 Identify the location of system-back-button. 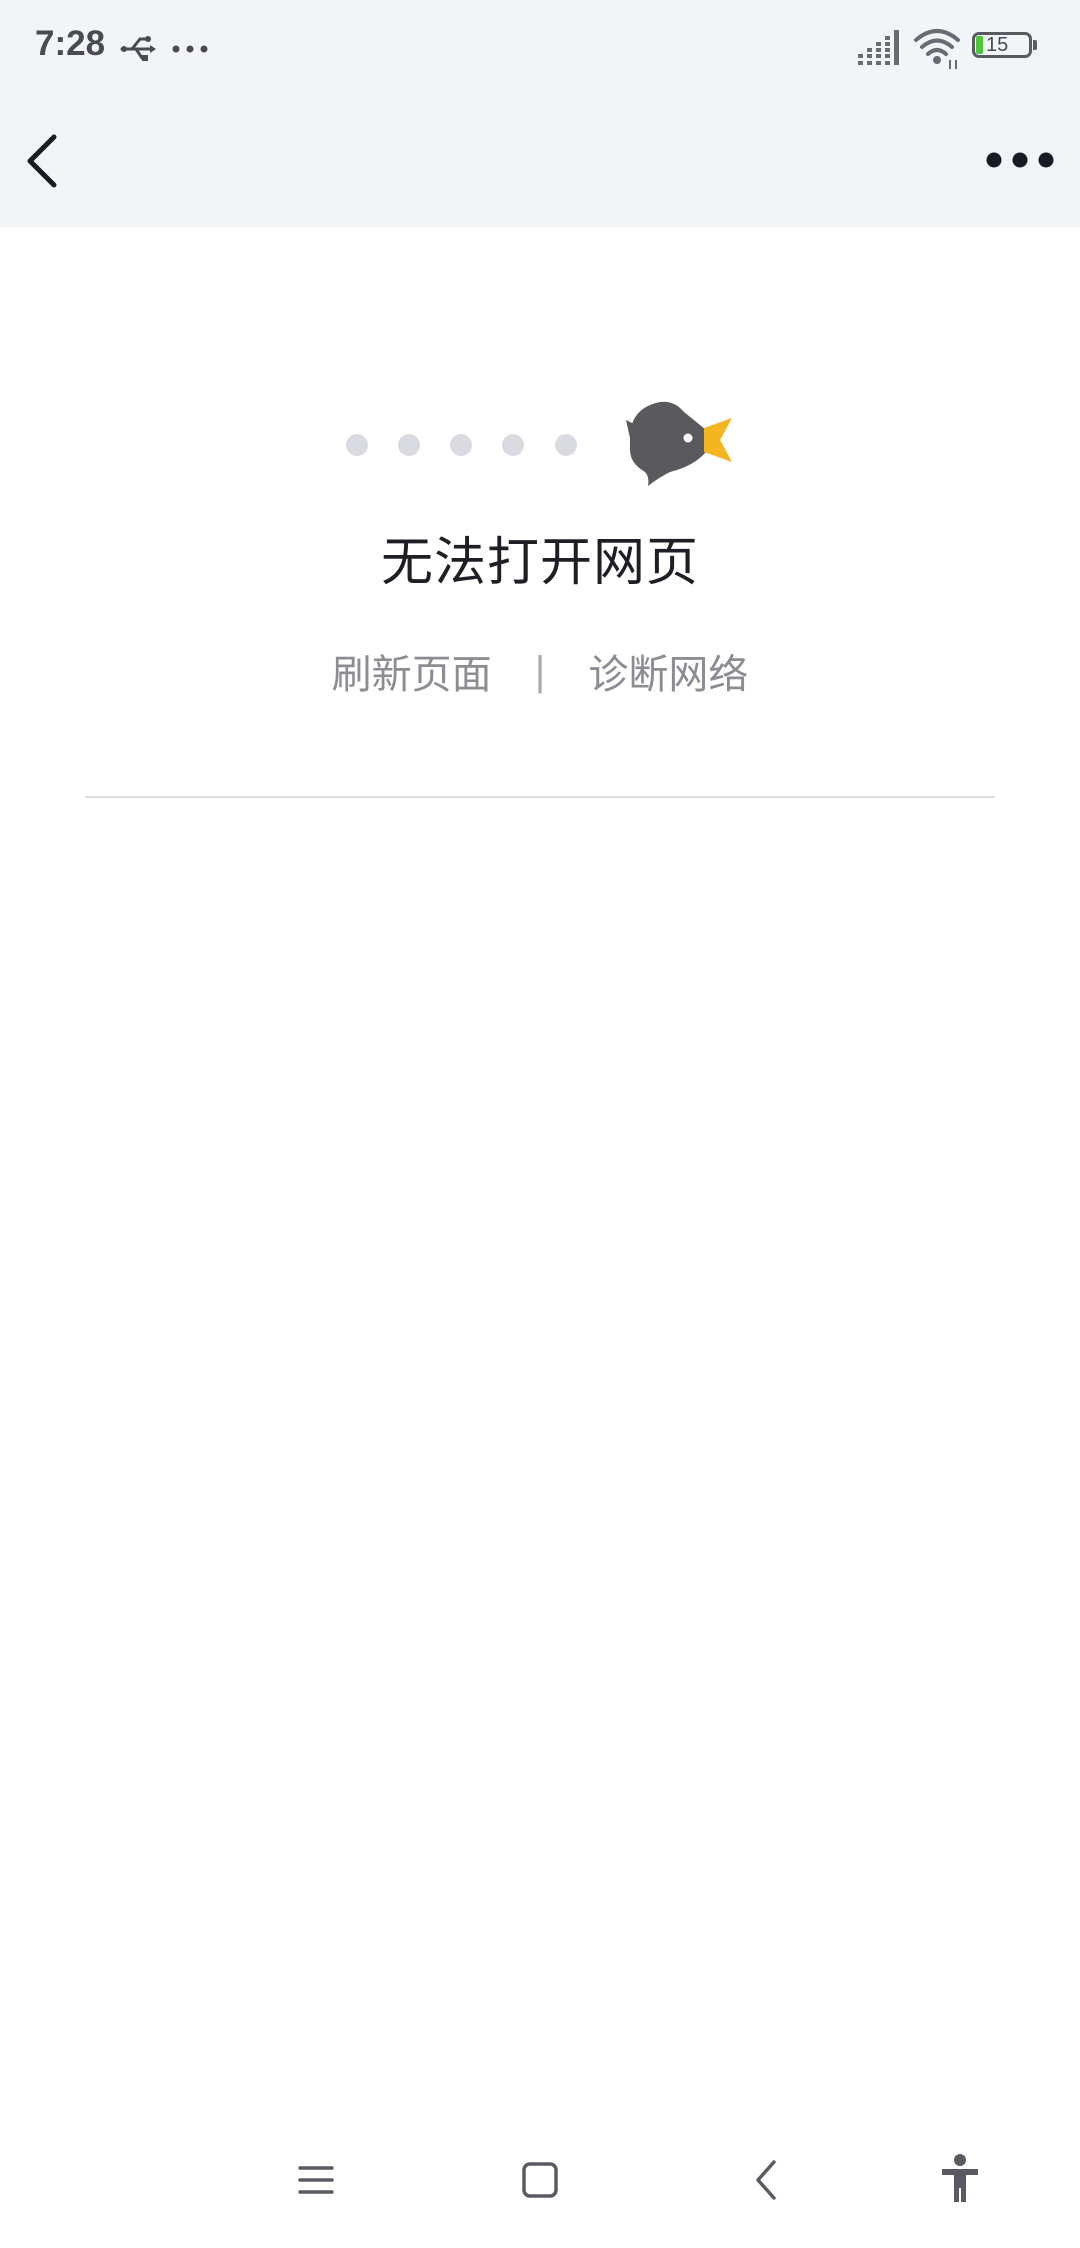
(766, 2180).